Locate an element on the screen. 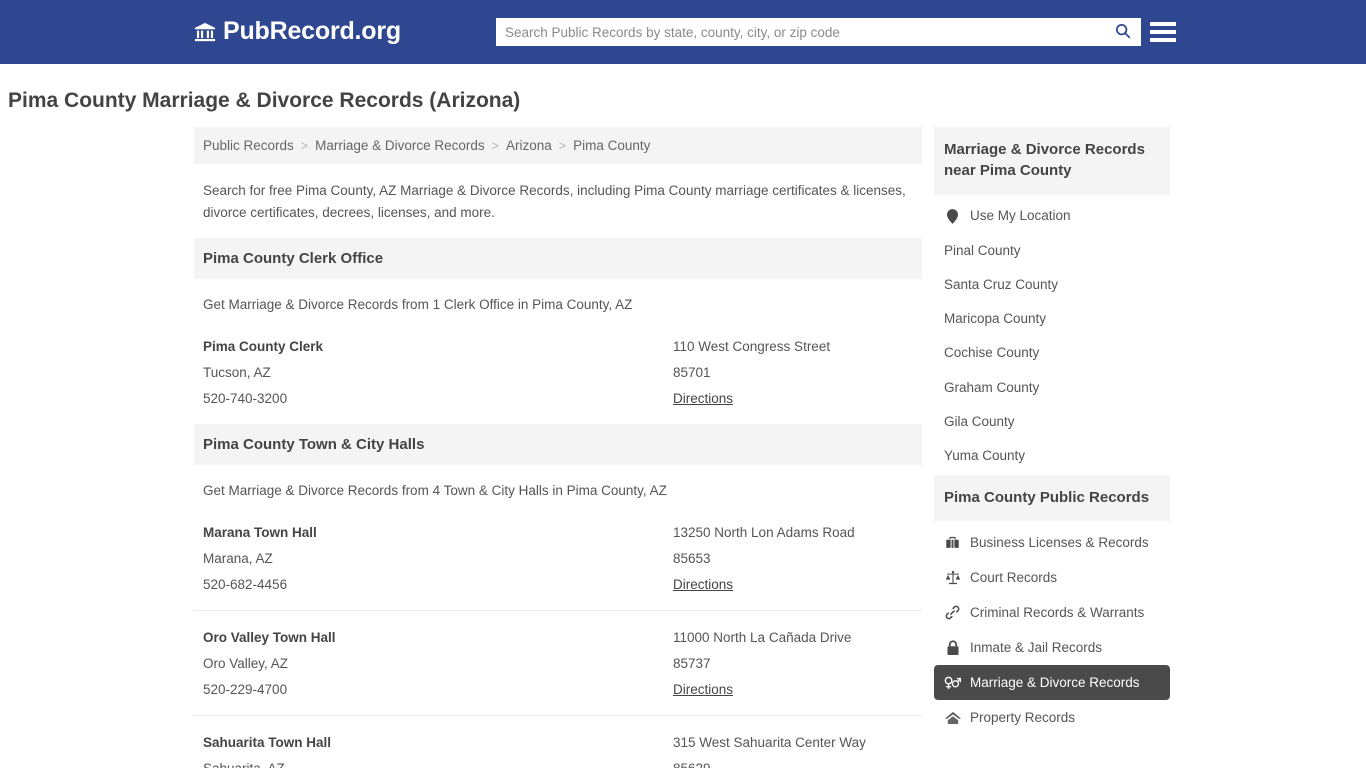  list-item: Inmate & Jail Records is located at coordinates (1052, 647).